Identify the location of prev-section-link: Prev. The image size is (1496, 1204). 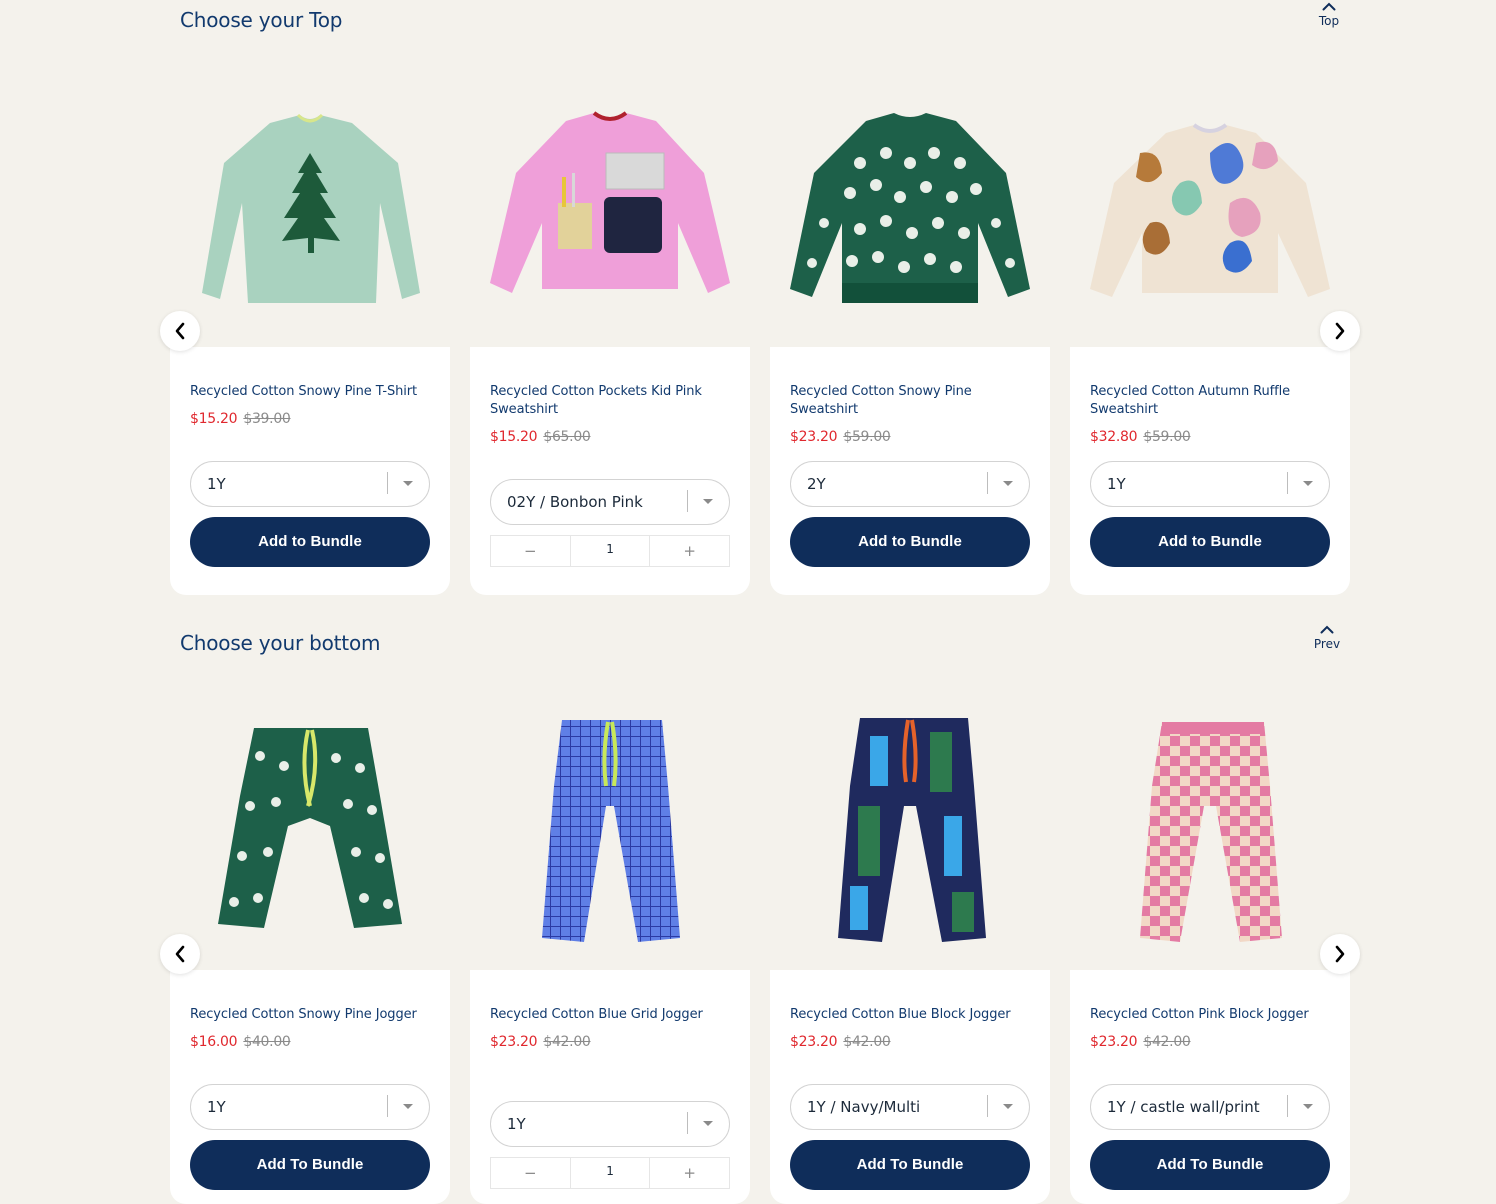
(1327, 638).